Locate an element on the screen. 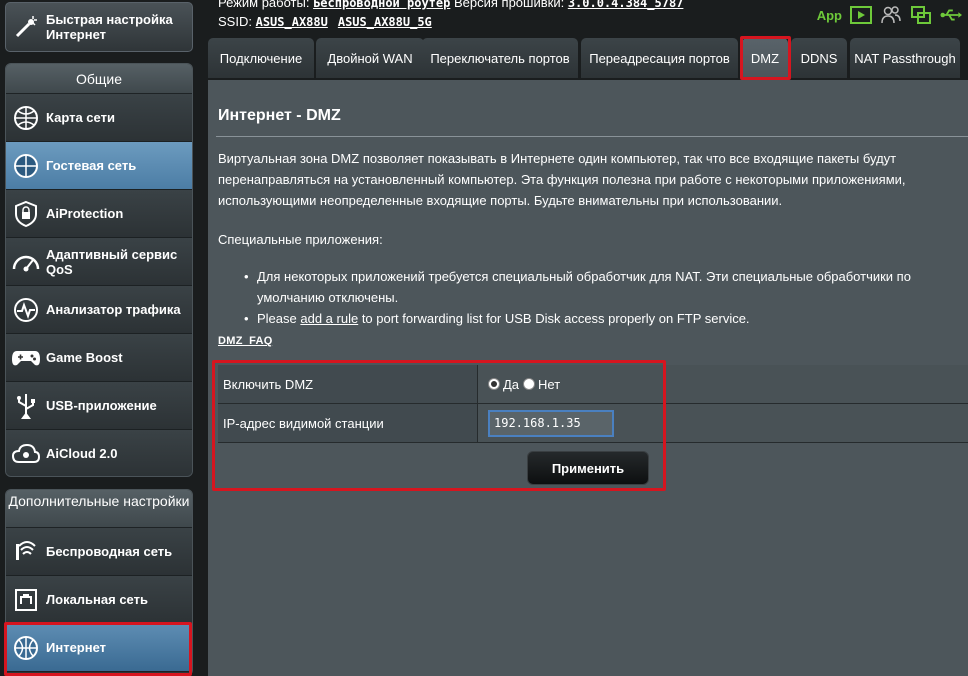 The height and width of the screenshot is (676, 968). enable-dmz-row: Включить DMZ Да Нет is located at coordinates (593, 384).